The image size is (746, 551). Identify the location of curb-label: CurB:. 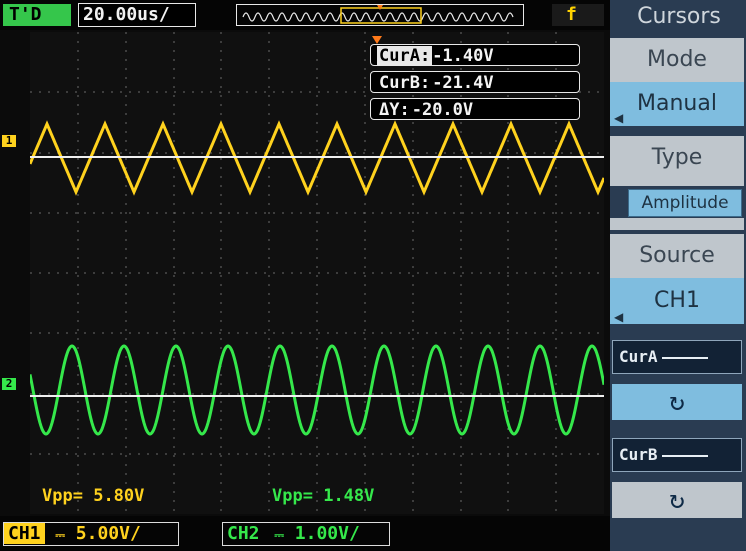
(405, 83).